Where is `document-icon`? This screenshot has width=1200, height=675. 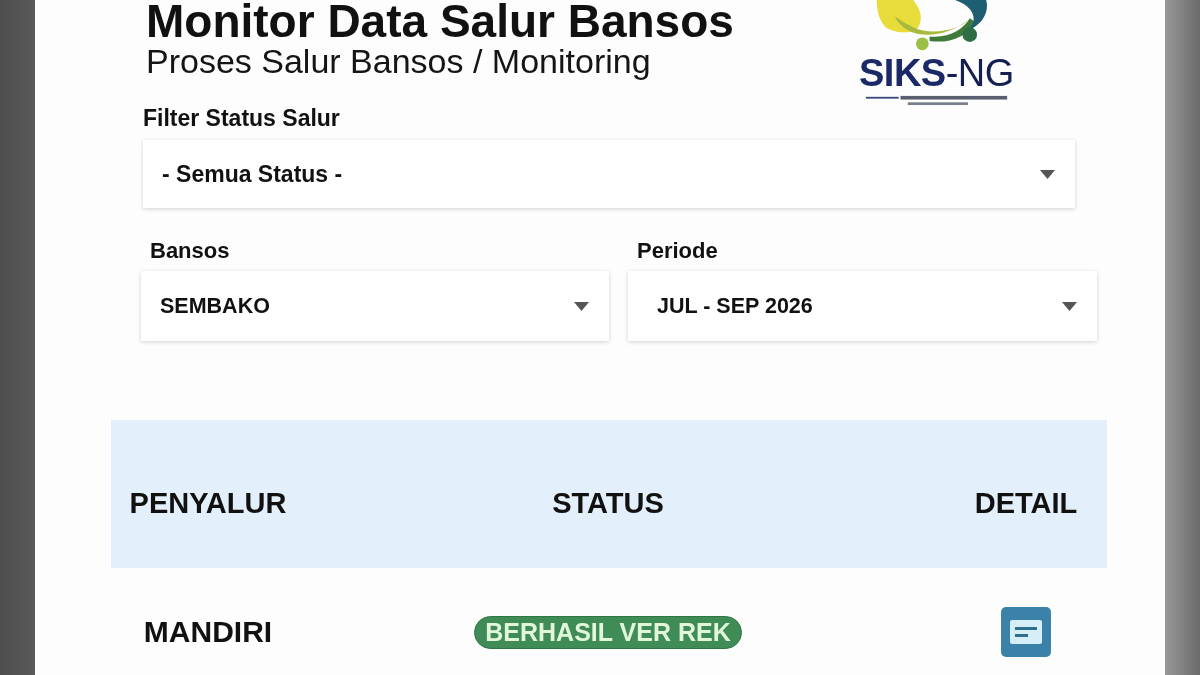 document-icon is located at coordinates (1026, 632).